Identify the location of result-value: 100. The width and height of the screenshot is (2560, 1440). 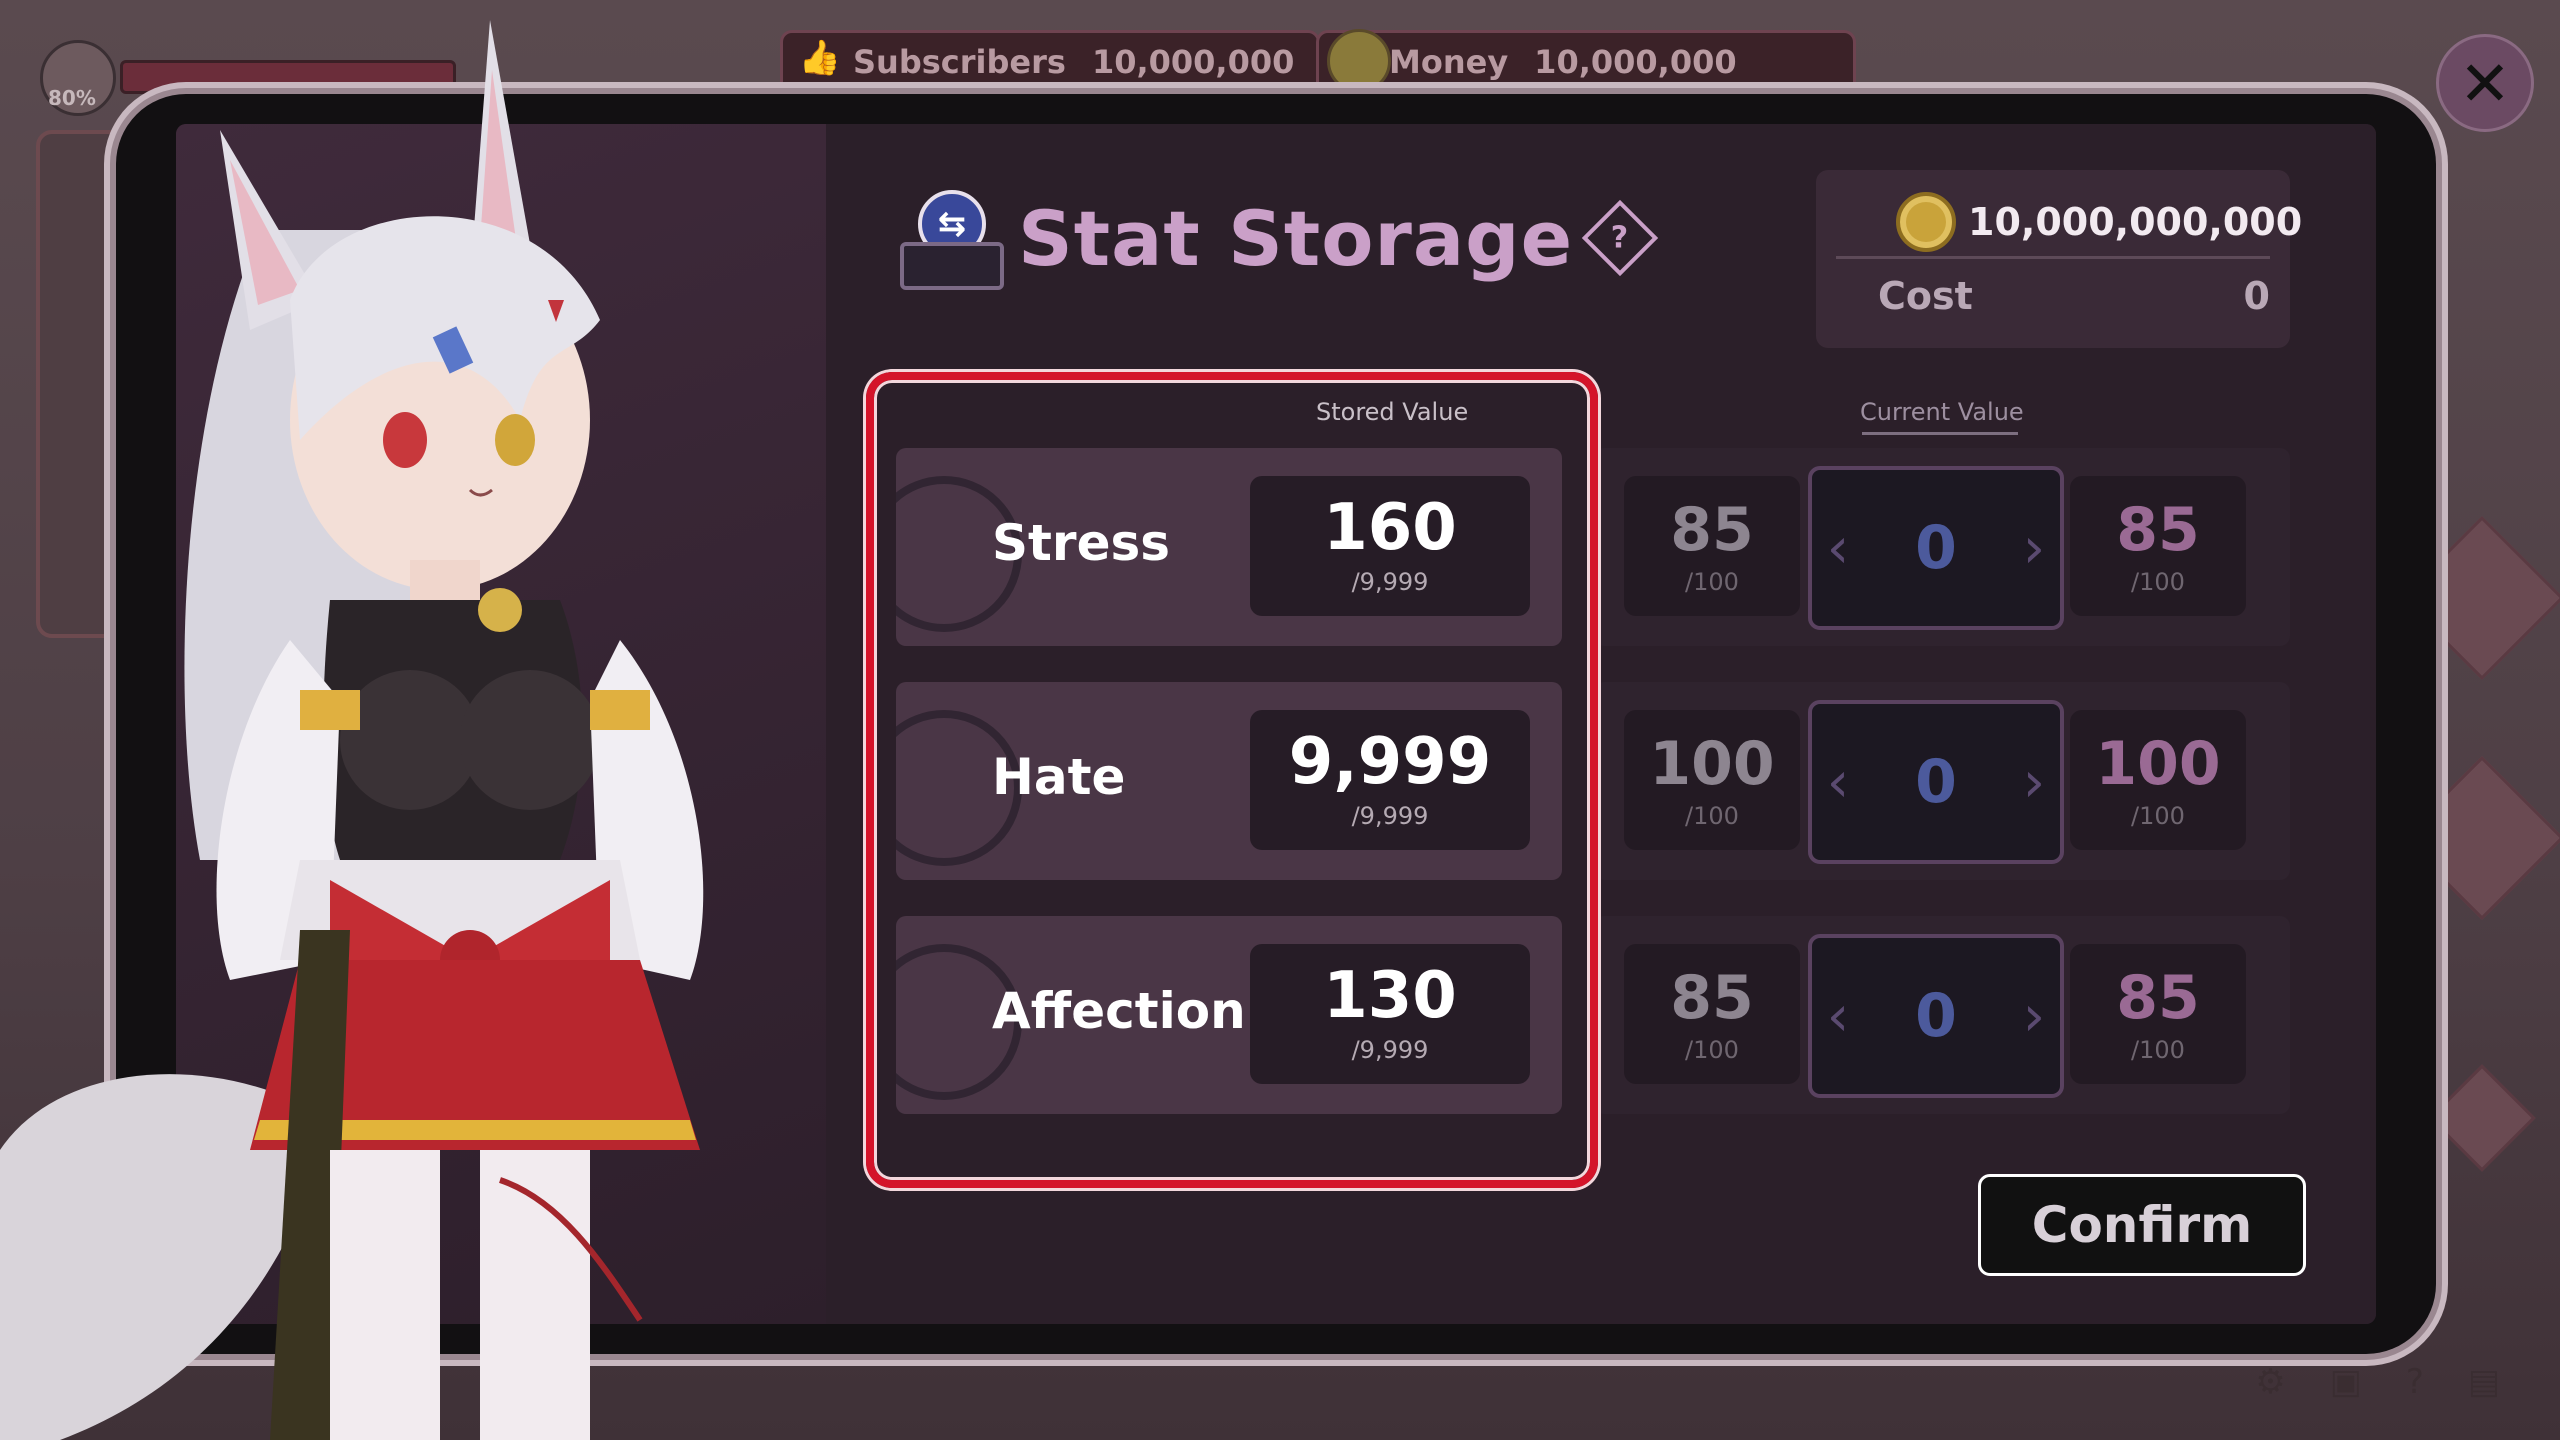
(2158, 764).